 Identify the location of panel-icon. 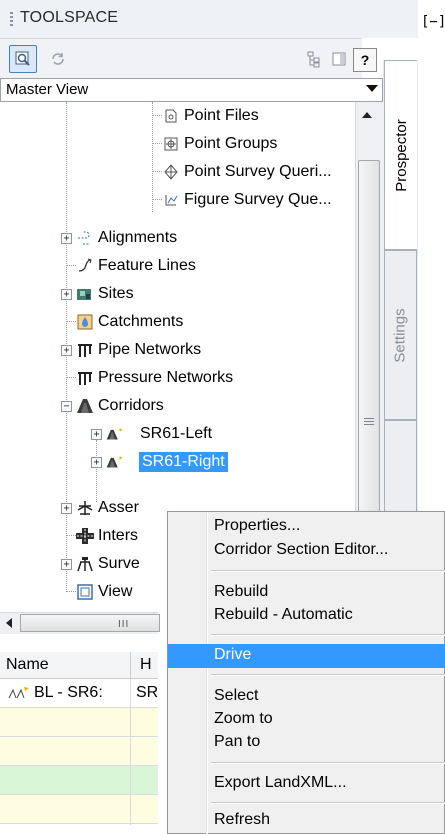
(339, 59).